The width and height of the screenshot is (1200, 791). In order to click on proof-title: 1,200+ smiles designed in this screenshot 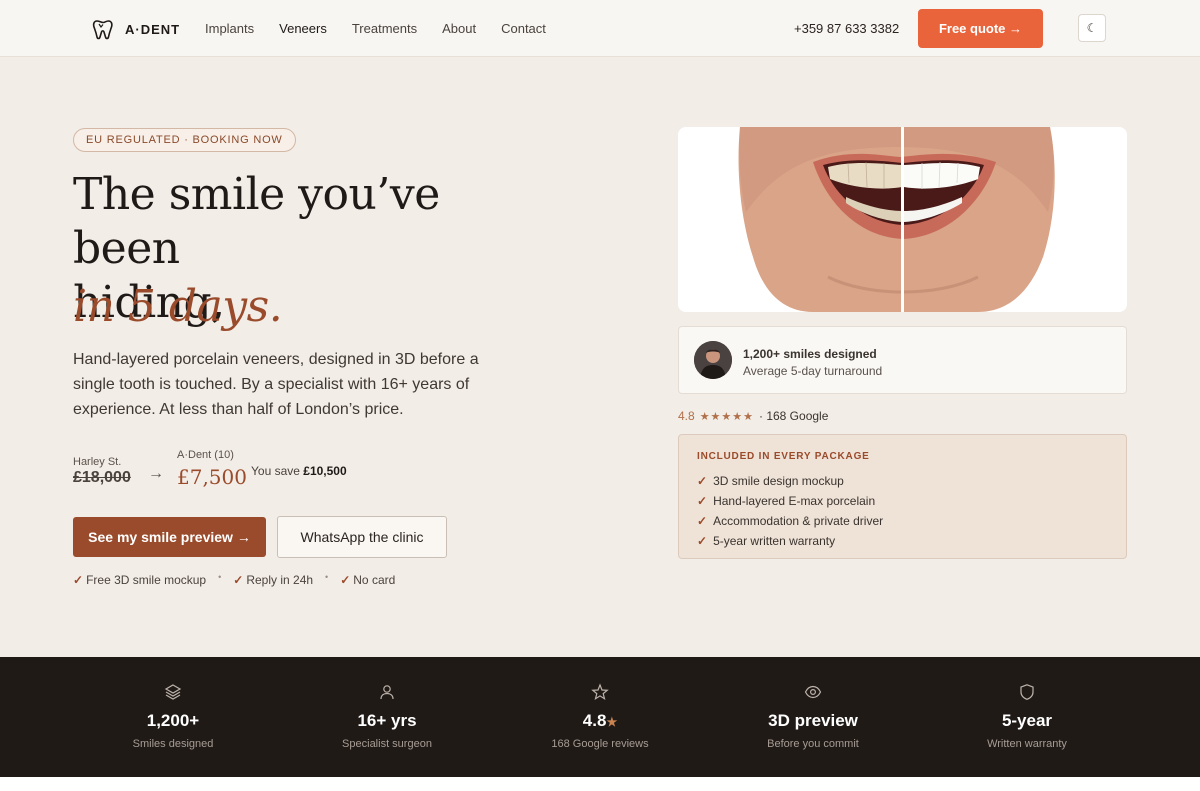, I will do `click(810, 354)`.